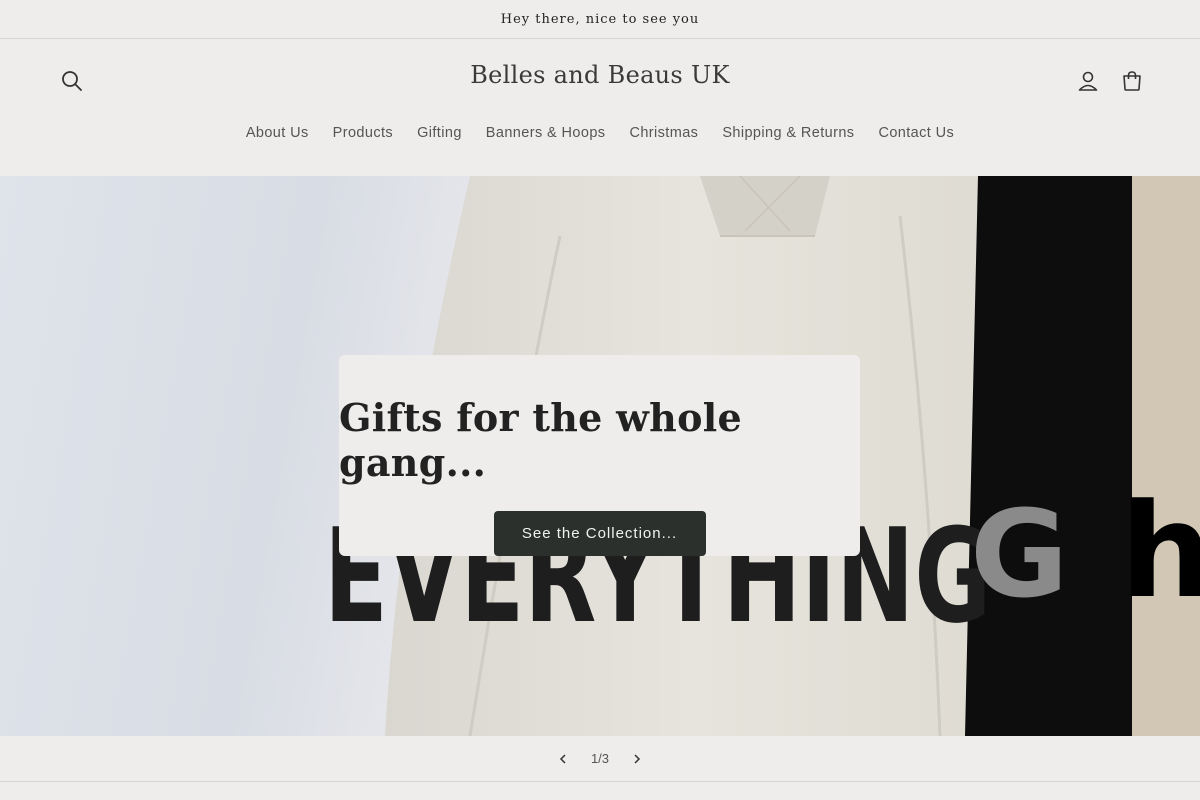  What do you see at coordinates (1019, 555) in the screenshot?
I see `svg-text: G` at bounding box center [1019, 555].